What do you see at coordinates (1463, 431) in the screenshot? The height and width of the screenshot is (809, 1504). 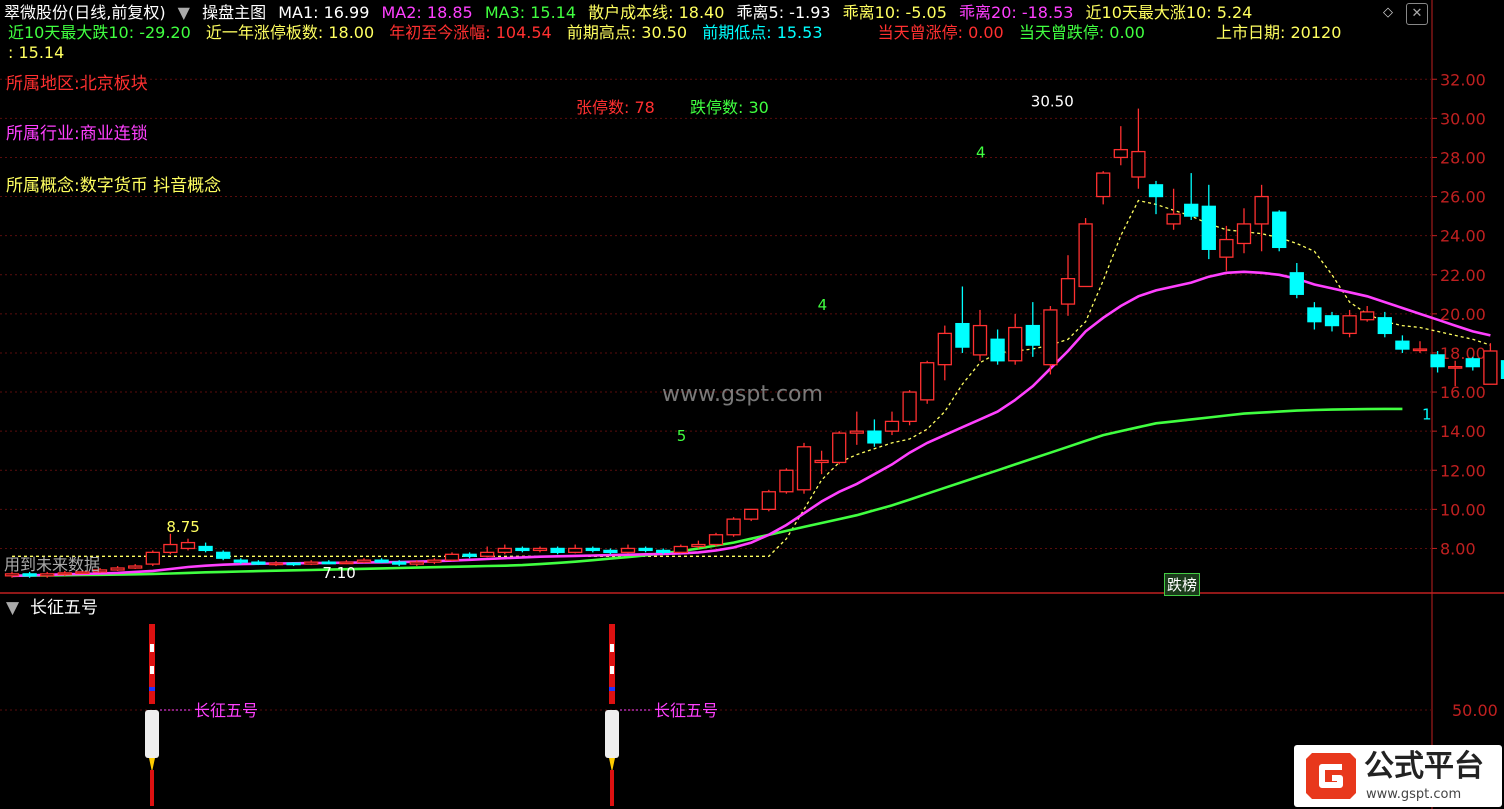 I see `tick-label: 14.00` at bounding box center [1463, 431].